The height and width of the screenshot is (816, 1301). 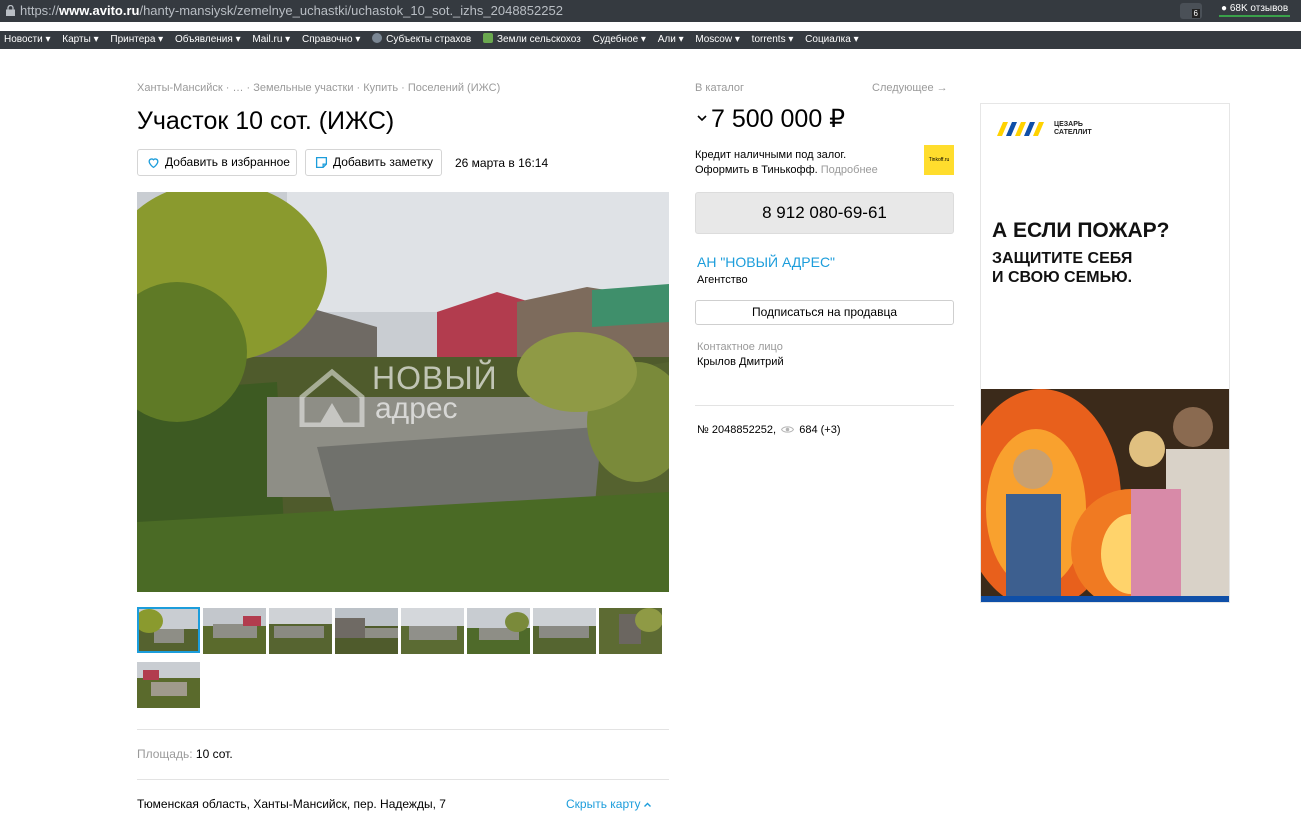 What do you see at coordinates (820, 430) in the screenshot?
I see `view-count: 684 (+3)` at bounding box center [820, 430].